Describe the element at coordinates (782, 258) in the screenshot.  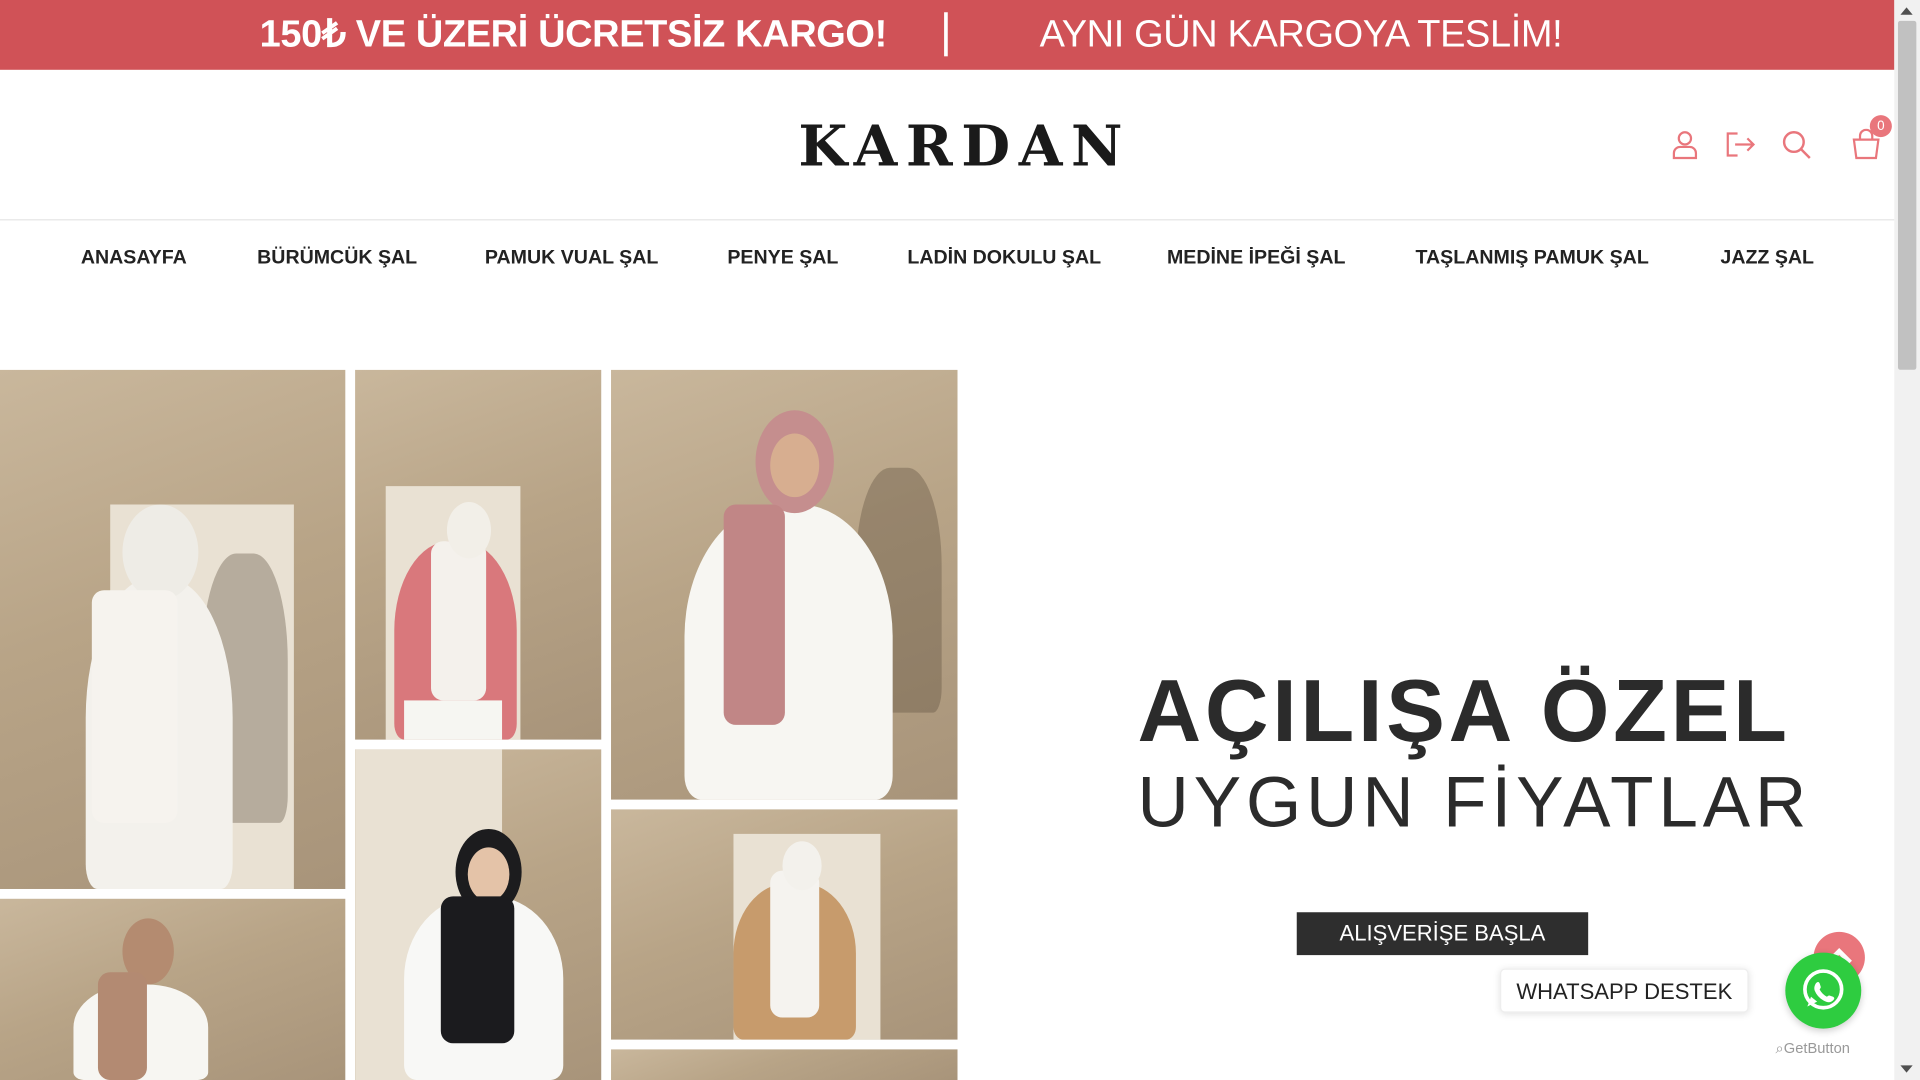
I see `nav-item-penye-sal: PENYE ŞAL` at that location.